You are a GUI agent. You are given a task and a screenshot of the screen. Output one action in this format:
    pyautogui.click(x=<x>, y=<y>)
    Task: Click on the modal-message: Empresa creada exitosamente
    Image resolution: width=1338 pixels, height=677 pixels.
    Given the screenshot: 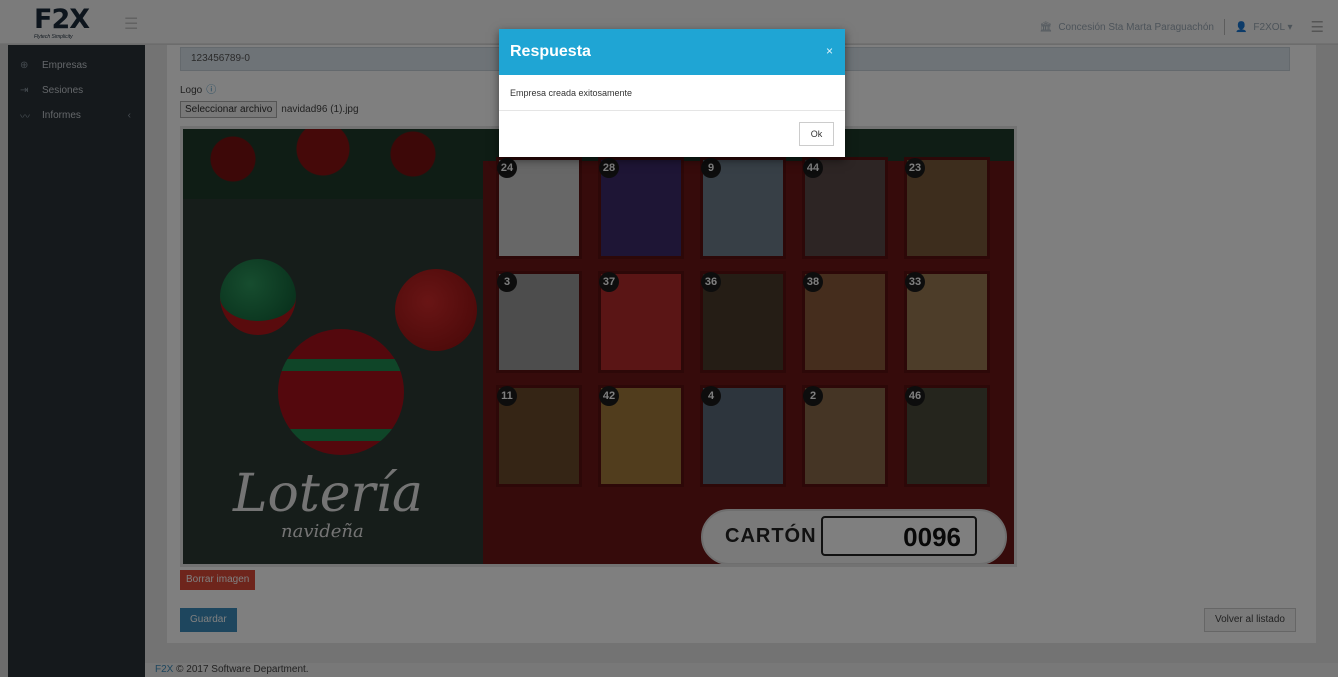 What is the action you would take?
    pyautogui.click(x=672, y=93)
    